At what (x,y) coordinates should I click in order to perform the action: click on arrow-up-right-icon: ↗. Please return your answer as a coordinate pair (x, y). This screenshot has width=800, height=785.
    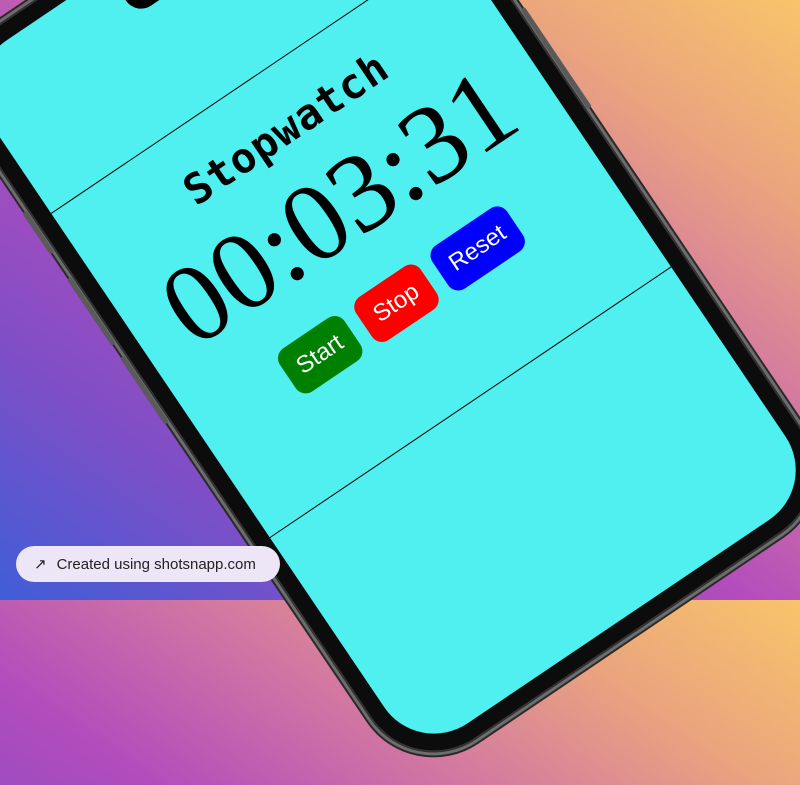
    Looking at the image, I should click on (40, 564).